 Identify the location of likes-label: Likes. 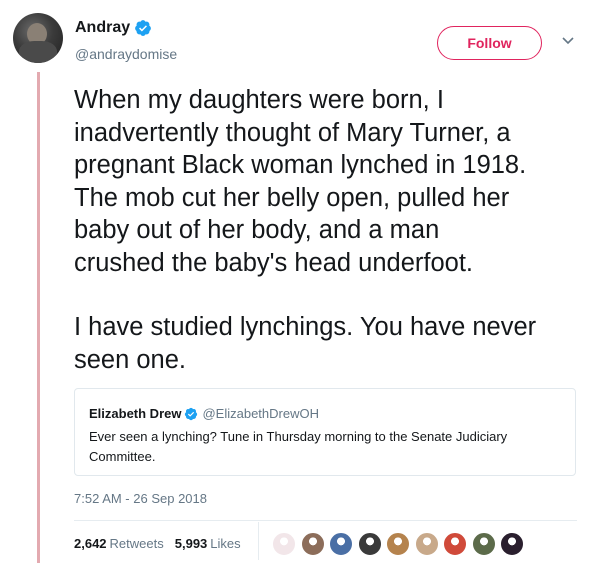
(225, 543).